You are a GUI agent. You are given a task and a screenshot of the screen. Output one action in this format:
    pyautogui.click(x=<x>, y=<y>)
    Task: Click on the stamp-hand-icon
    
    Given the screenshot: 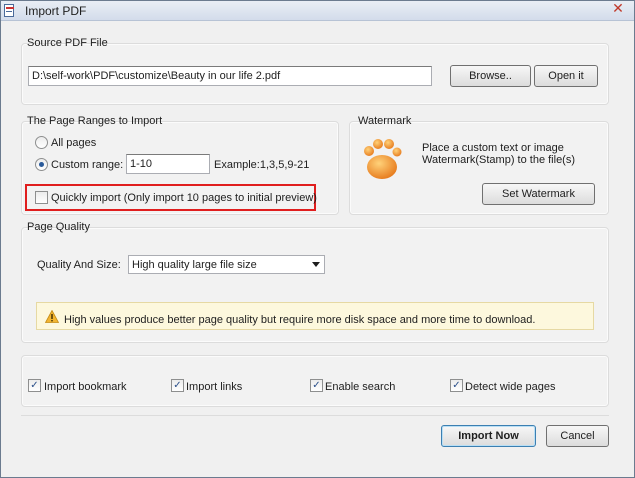 What is the action you would take?
    pyautogui.click(x=382, y=160)
    